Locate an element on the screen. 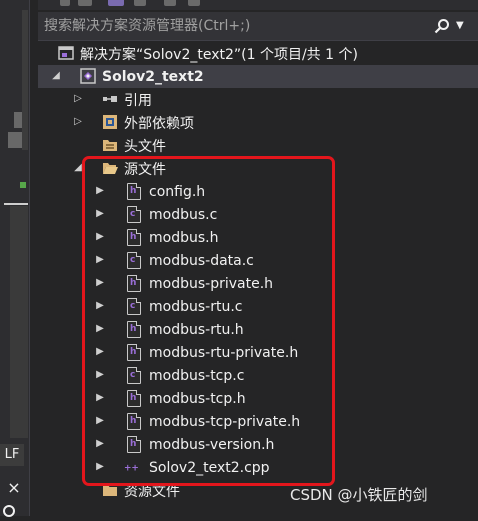  tree-item-file: ▶ h modbus-rtu.h is located at coordinates (258, 329).